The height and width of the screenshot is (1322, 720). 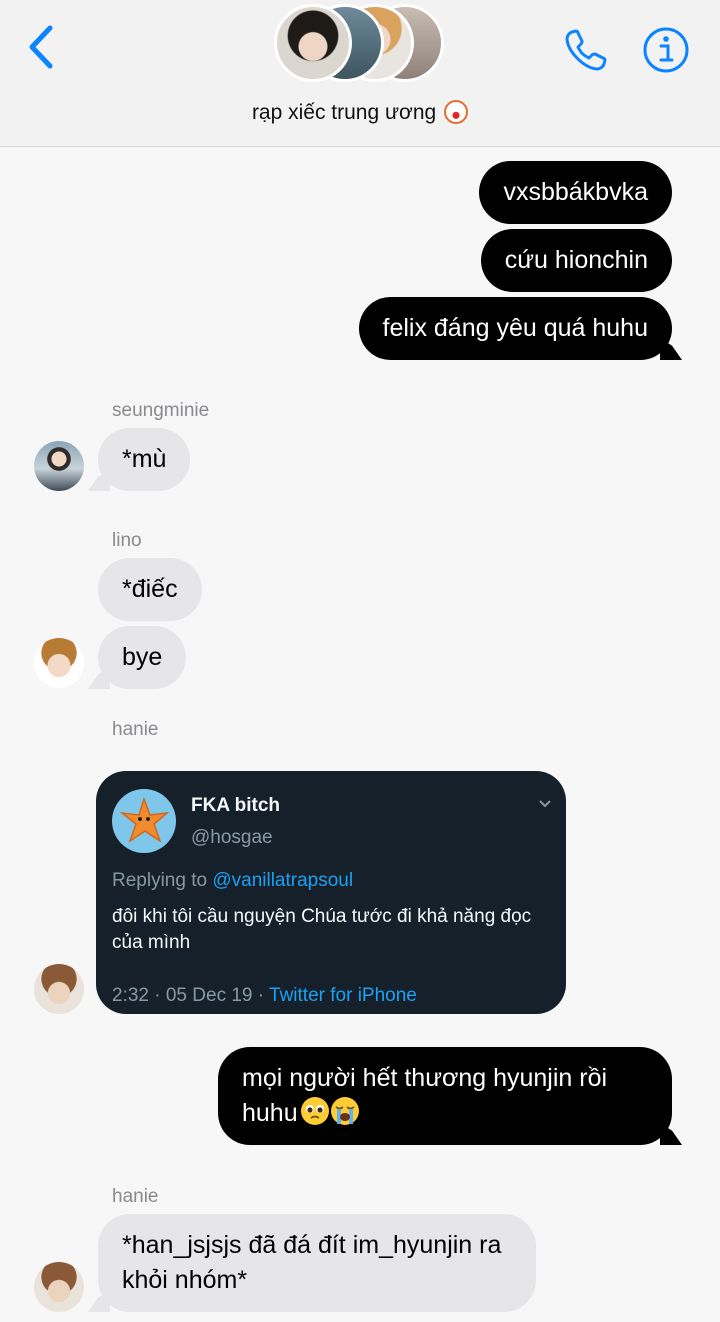 I want to click on tweet-replying-to: Replying to @vanillatrapsoul, so click(x=233, y=880).